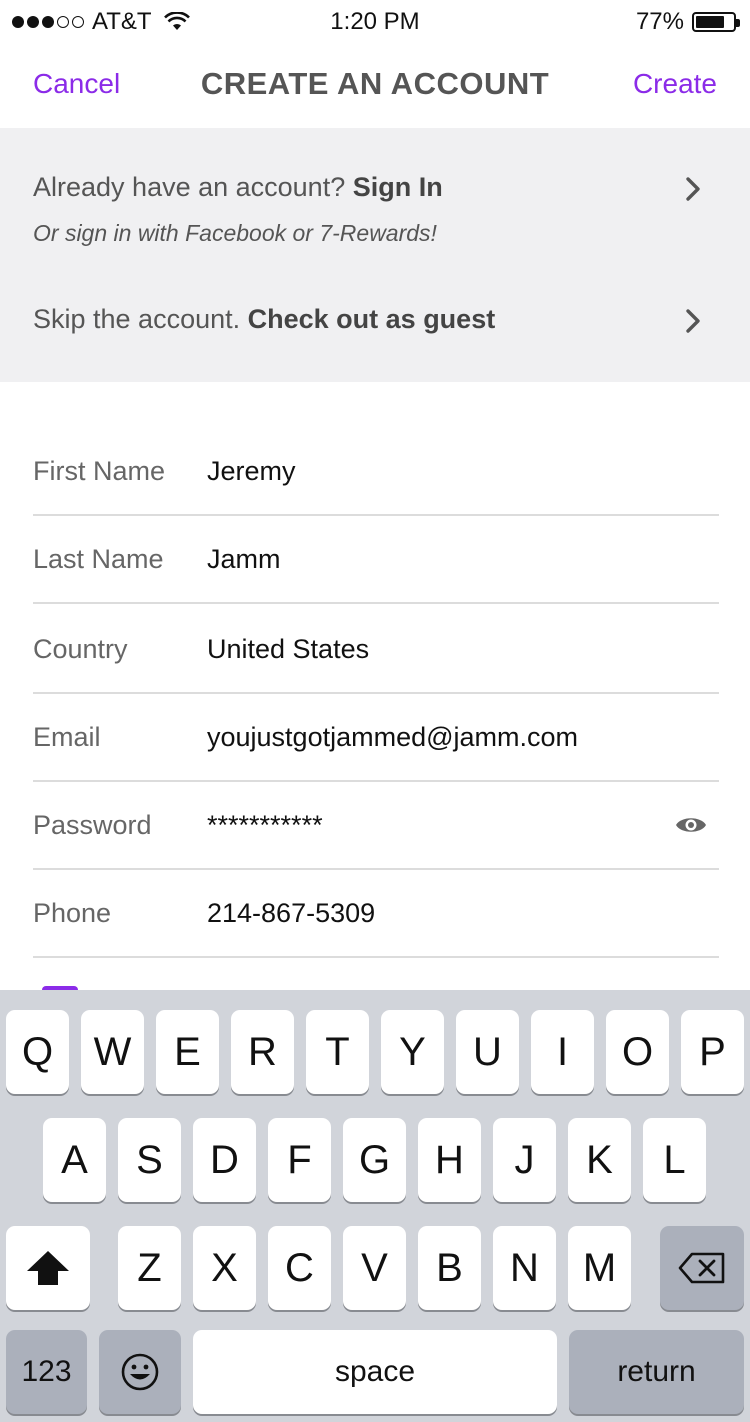 The height and width of the screenshot is (1422, 750). Describe the element at coordinates (562, 1052) in the screenshot. I see `key-i: I` at that location.